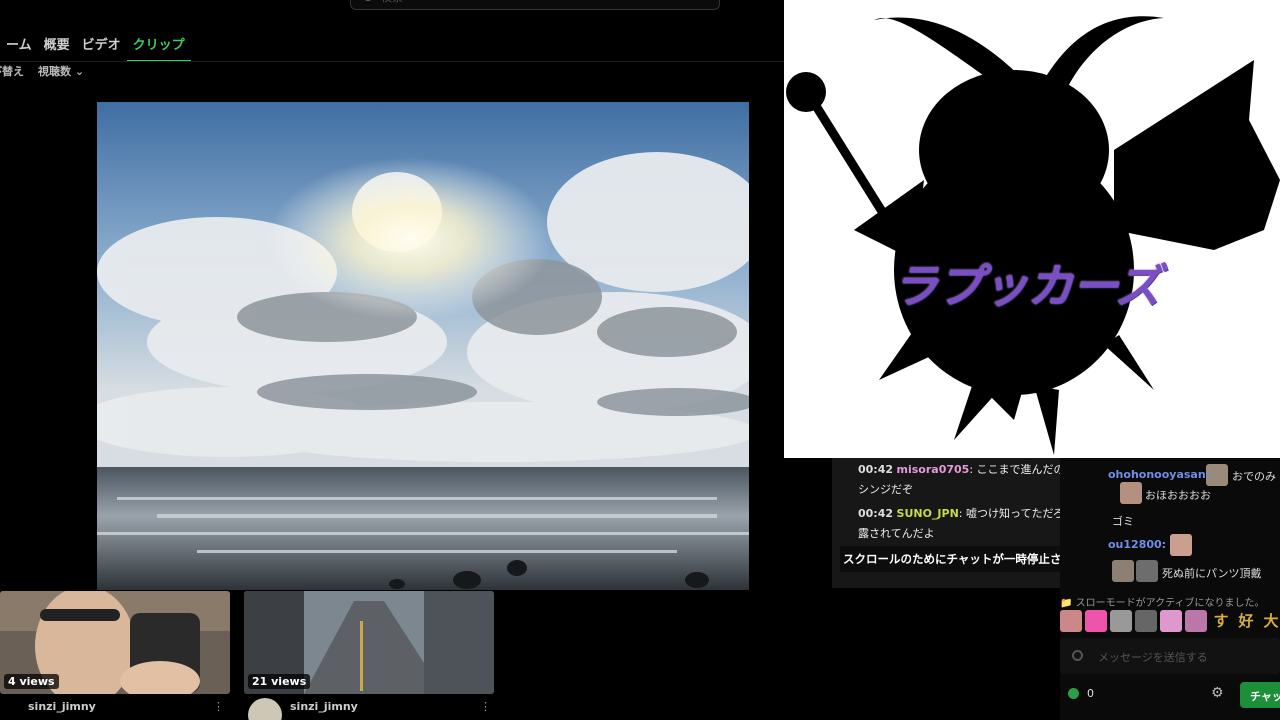  Describe the element at coordinates (57, 45) in the screenshot. I see `tab-about: 概要` at that location.